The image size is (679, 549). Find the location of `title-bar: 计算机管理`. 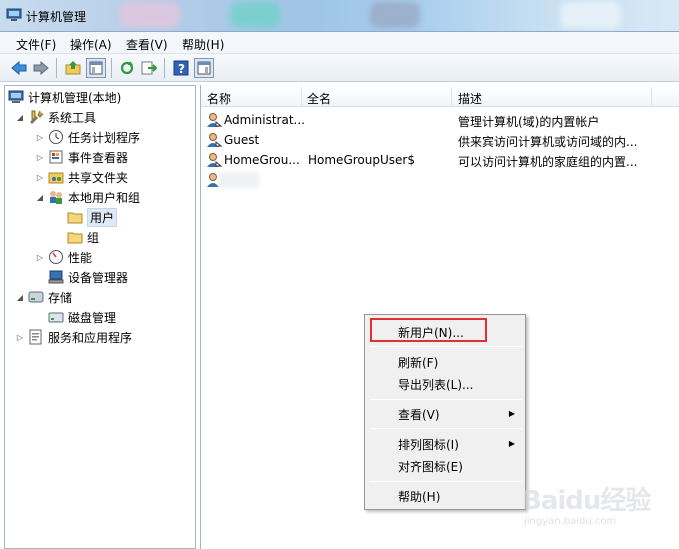

title-bar: 计算机管理 is located at coordinates (339, 16).